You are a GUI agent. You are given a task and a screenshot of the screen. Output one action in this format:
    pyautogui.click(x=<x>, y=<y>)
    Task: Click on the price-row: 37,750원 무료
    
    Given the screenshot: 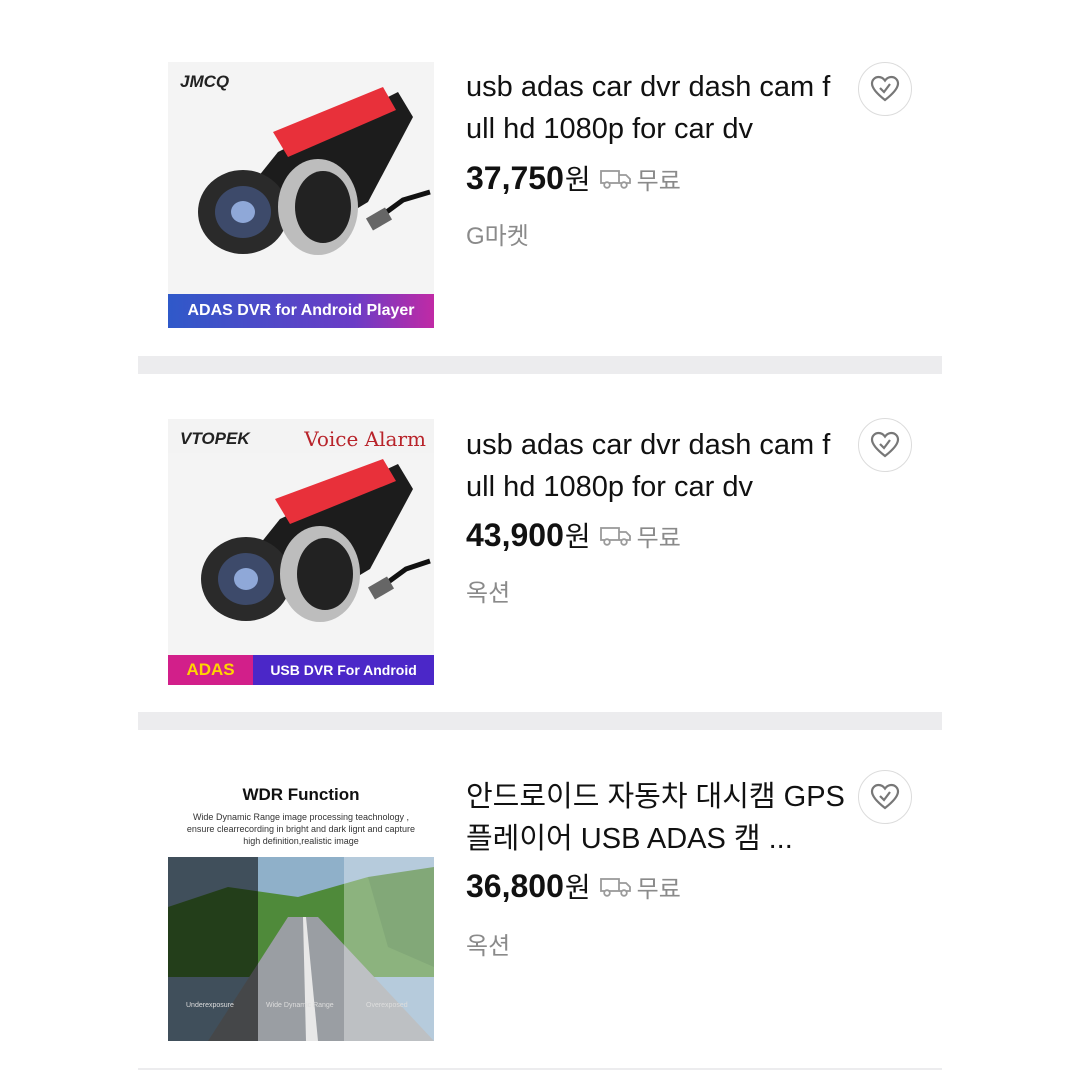 What is the action you would take?
    pyautogui.click(x=573, y=178)
    